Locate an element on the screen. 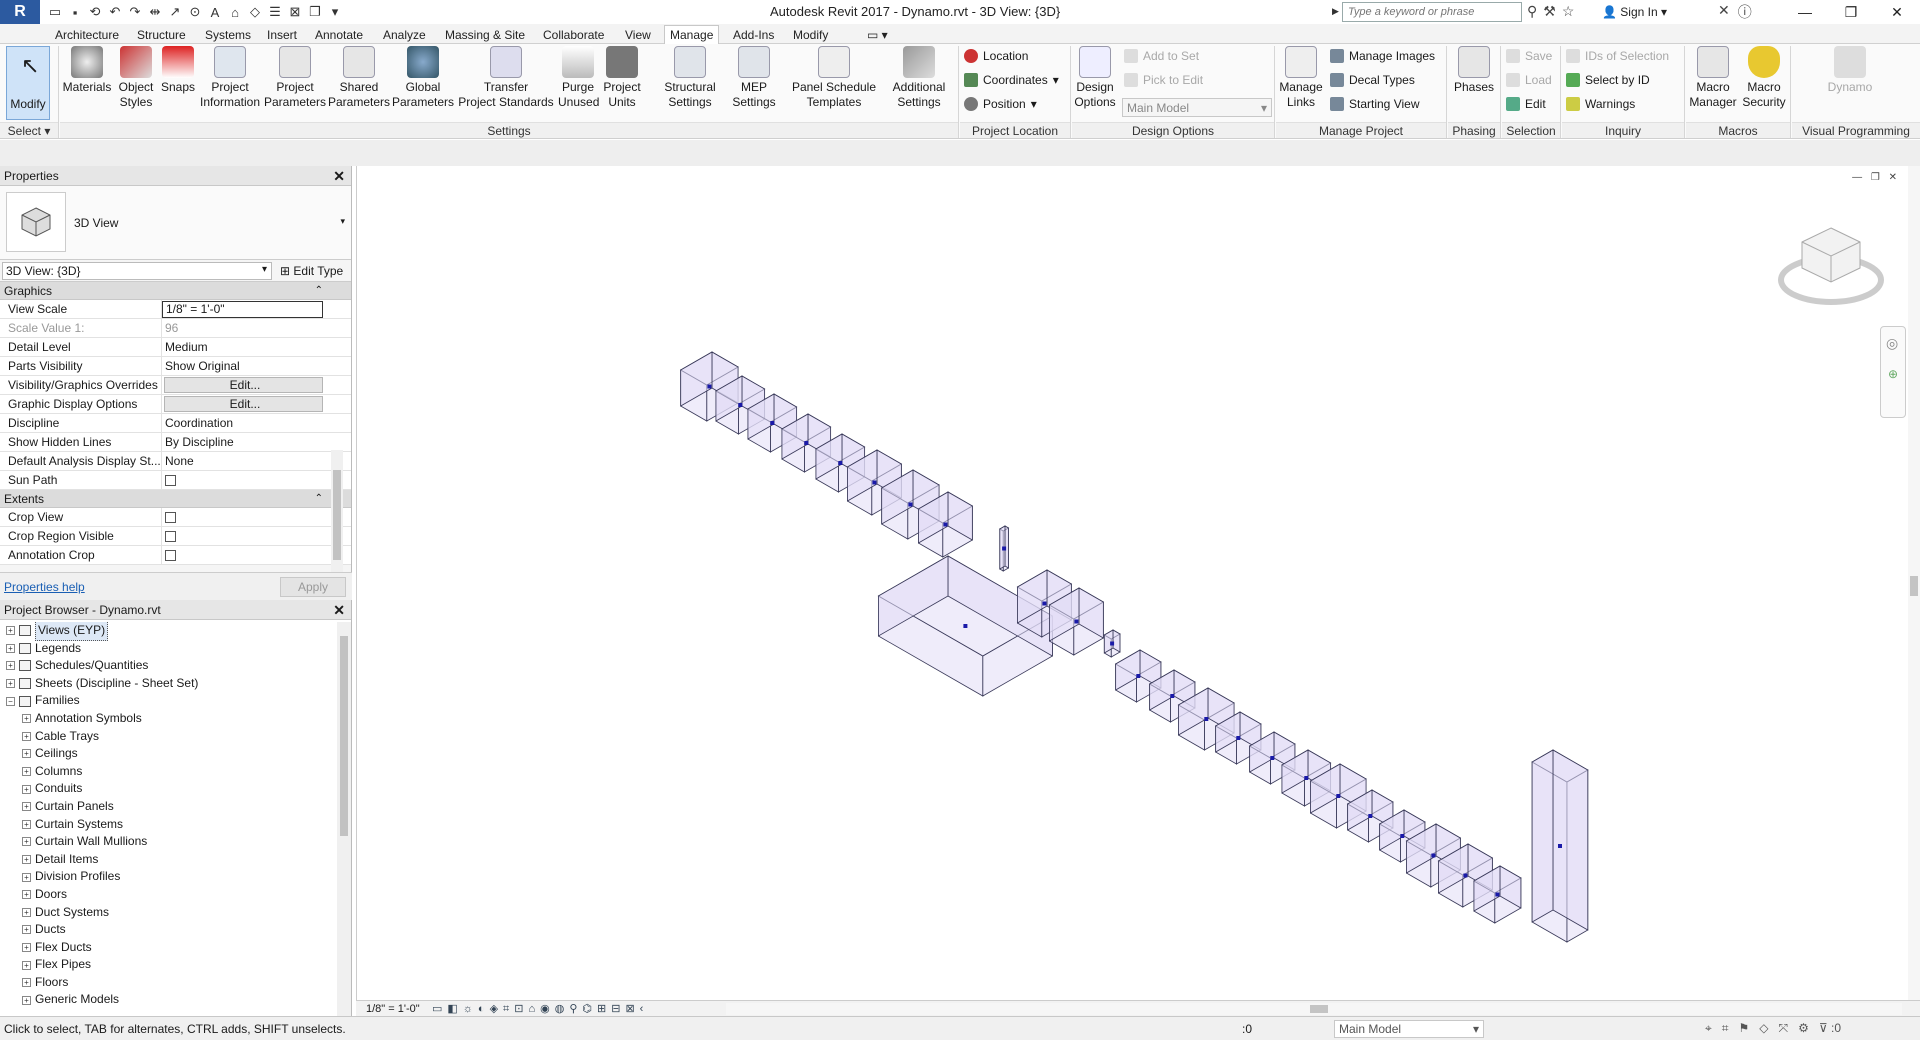  help-icon: ⓘ is located at coordinates (1745, 12).